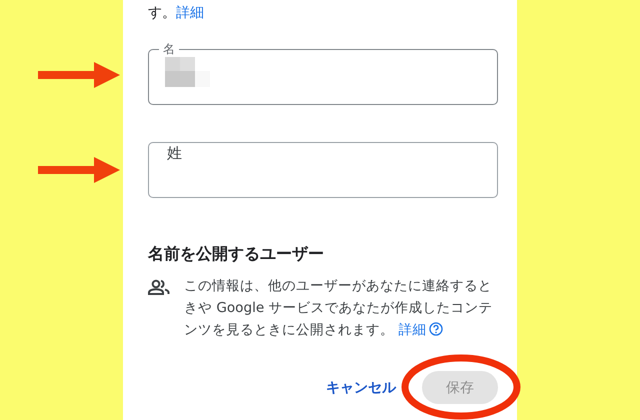  Describe the element at coordinates (159, 287) in the screenshot. I see `people-icon` at that location.